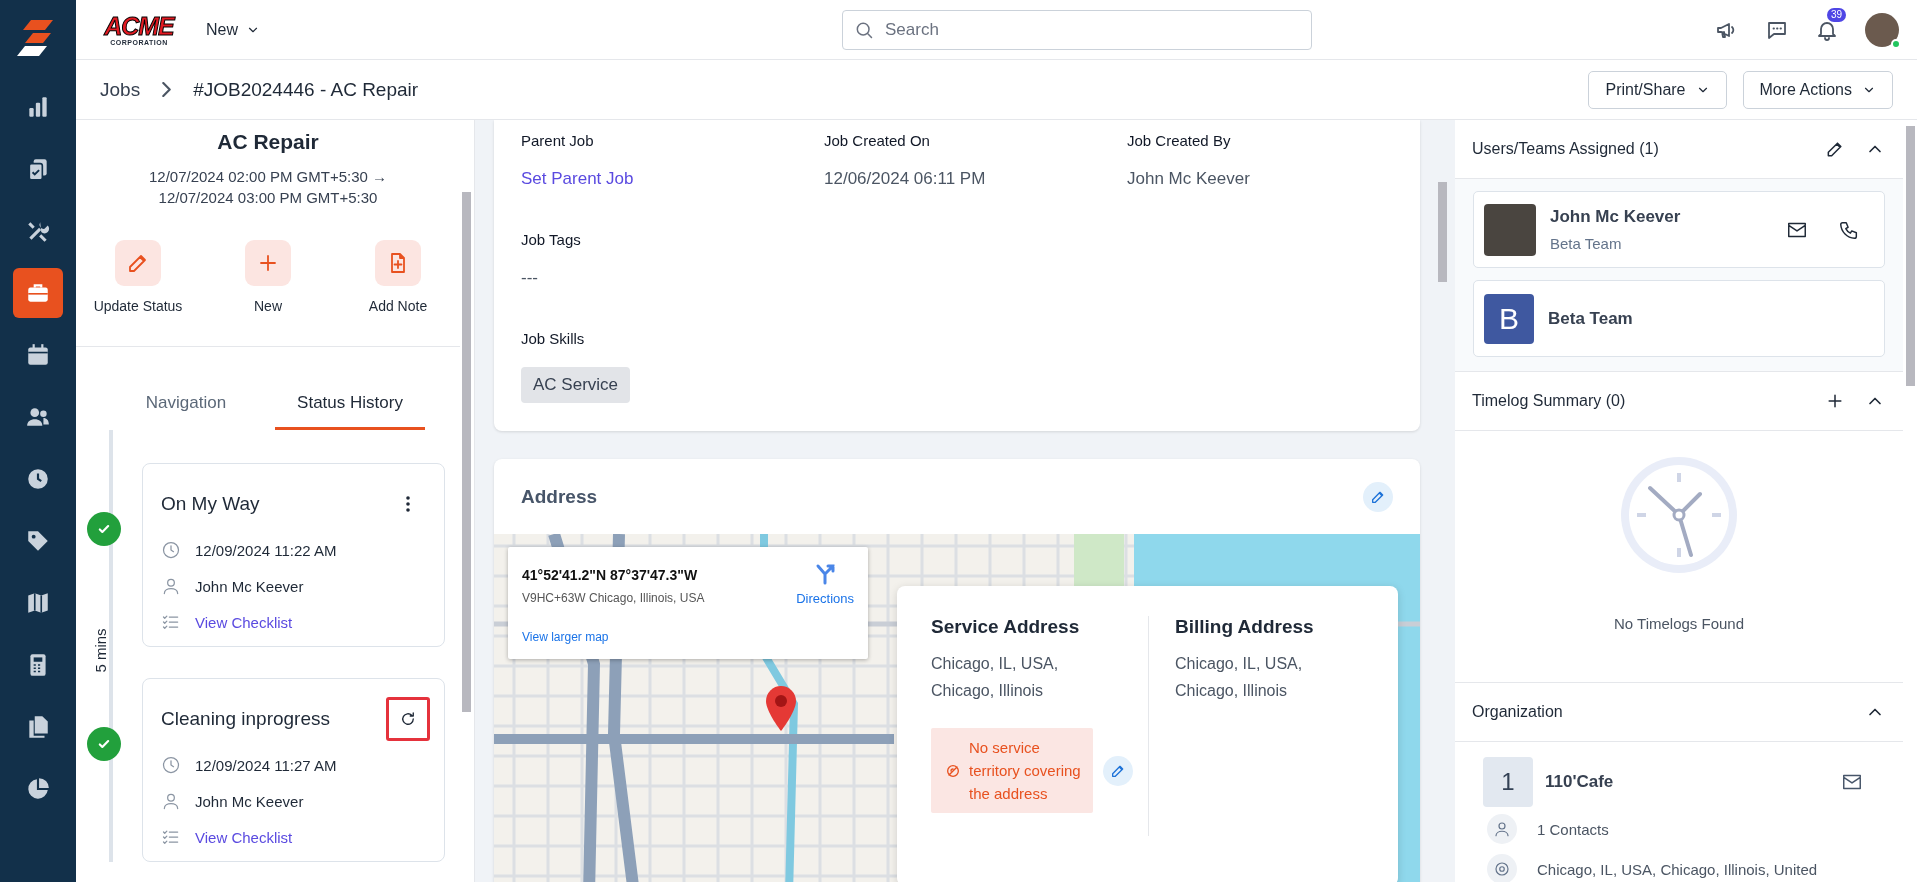  What do you see at coordinates (1179, 140) in the screenshot?
I see `field-label: Job Created By` at bounding box center [1179, 140].